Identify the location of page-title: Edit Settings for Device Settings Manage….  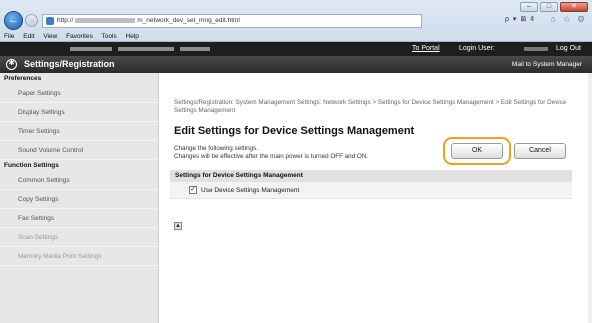
(294, 131).